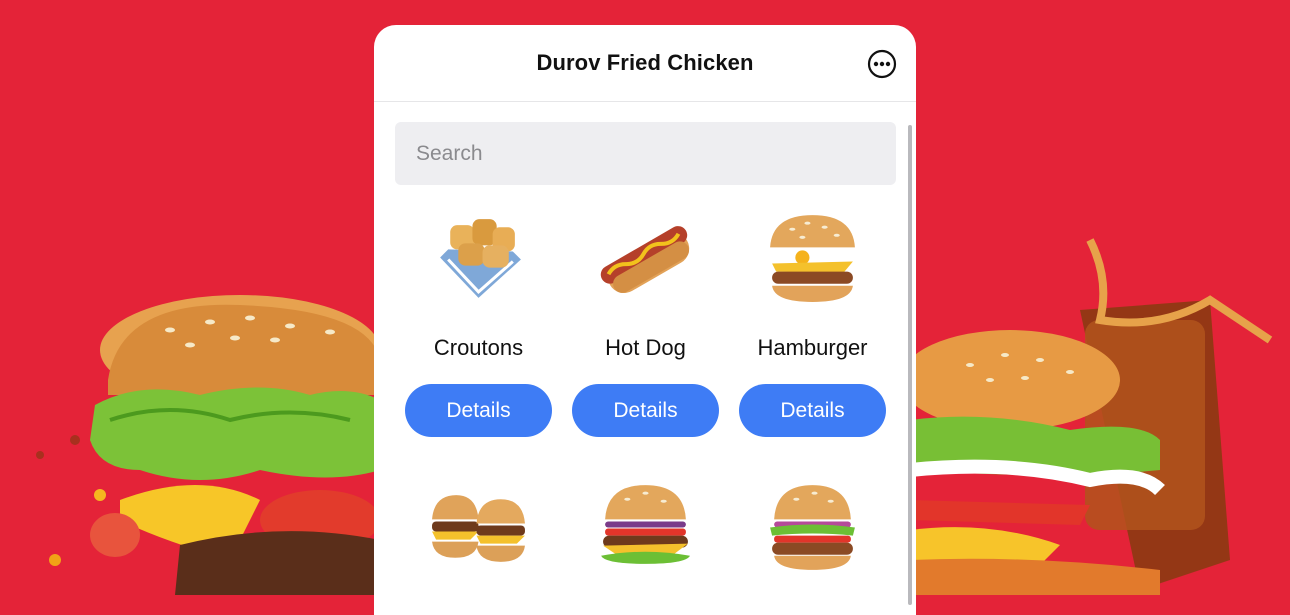 Image resolution: width=1290 pixels, height=615 pixels. What do you see at coordinates (478, 347) in the screenshot?
I see `item-name: Croutons` at bounding box center [478, 347].